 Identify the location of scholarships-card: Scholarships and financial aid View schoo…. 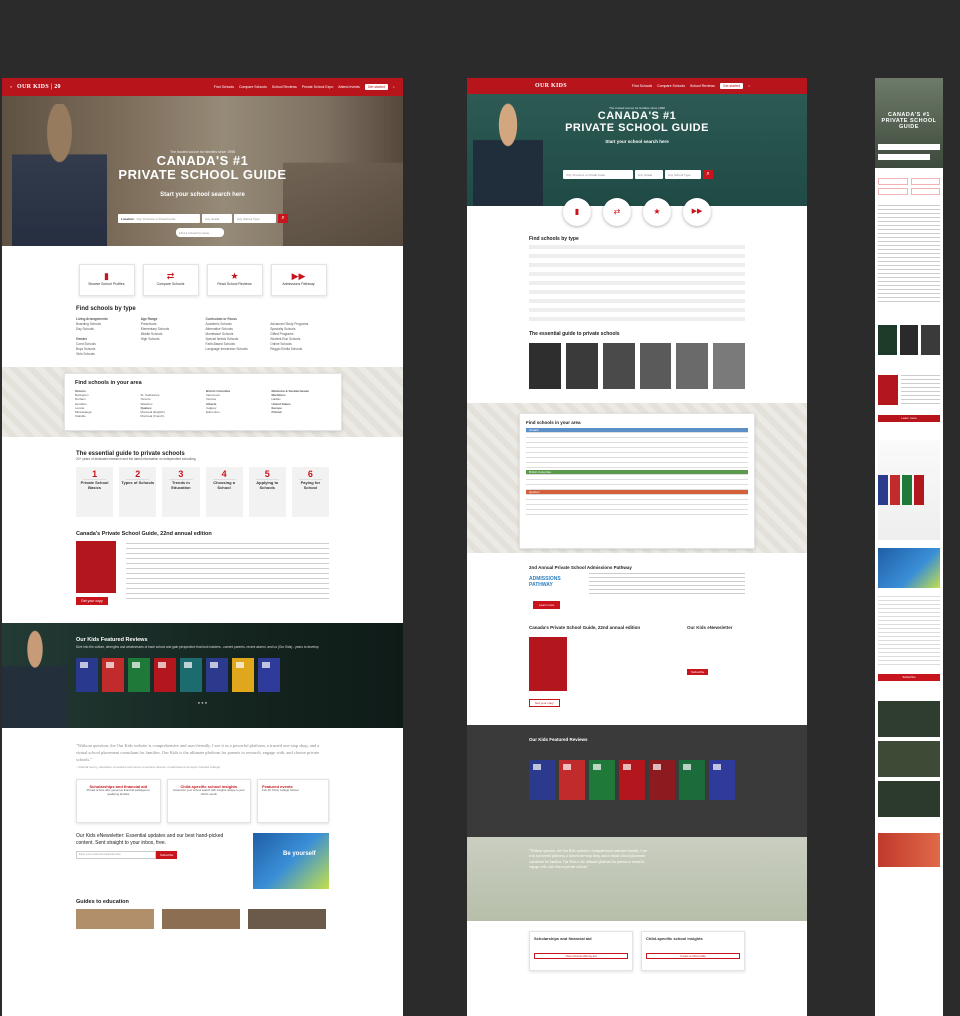
(581, 951).